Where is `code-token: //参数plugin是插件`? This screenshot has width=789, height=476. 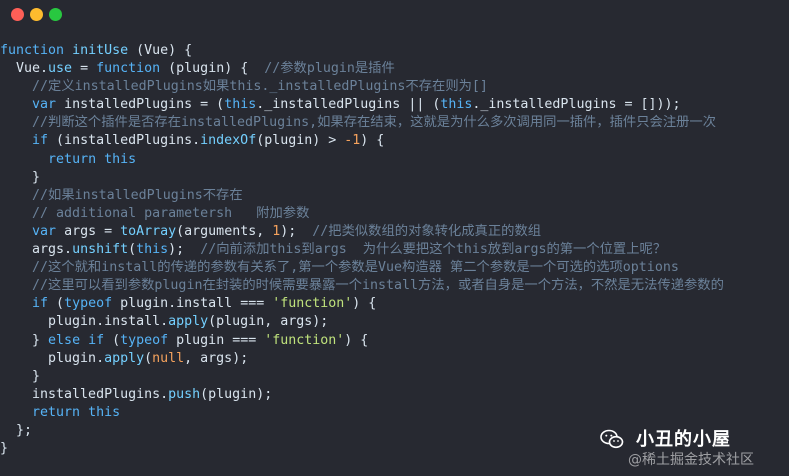 code-token: //参数plugin是插件 is located at coordinates (329, 69).